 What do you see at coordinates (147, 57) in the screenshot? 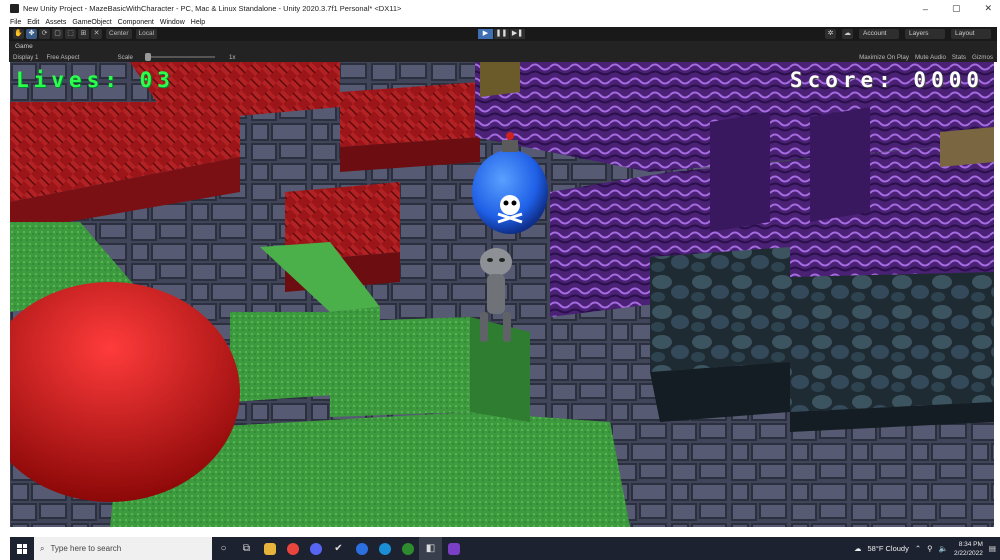
I see `scale-slider-handle` at bounding box center [147, 57].